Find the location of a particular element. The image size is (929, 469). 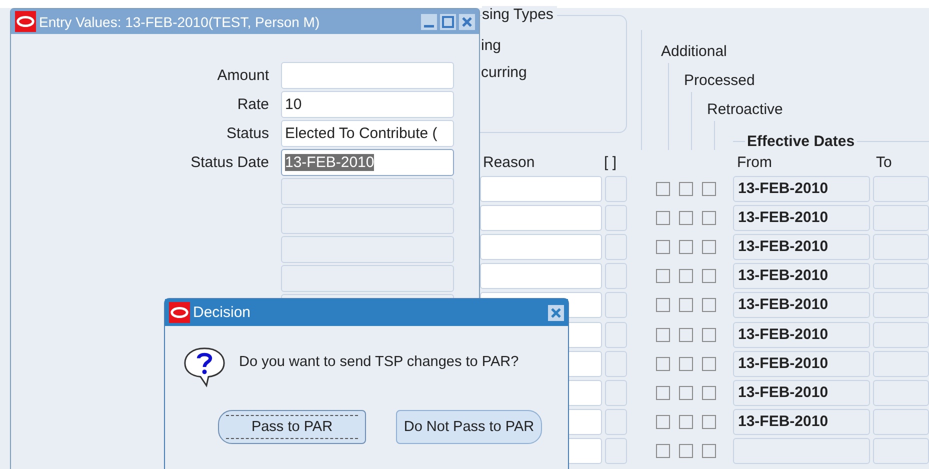

input-field: 13-FEB-2010 is located at coordinates (367, 162).